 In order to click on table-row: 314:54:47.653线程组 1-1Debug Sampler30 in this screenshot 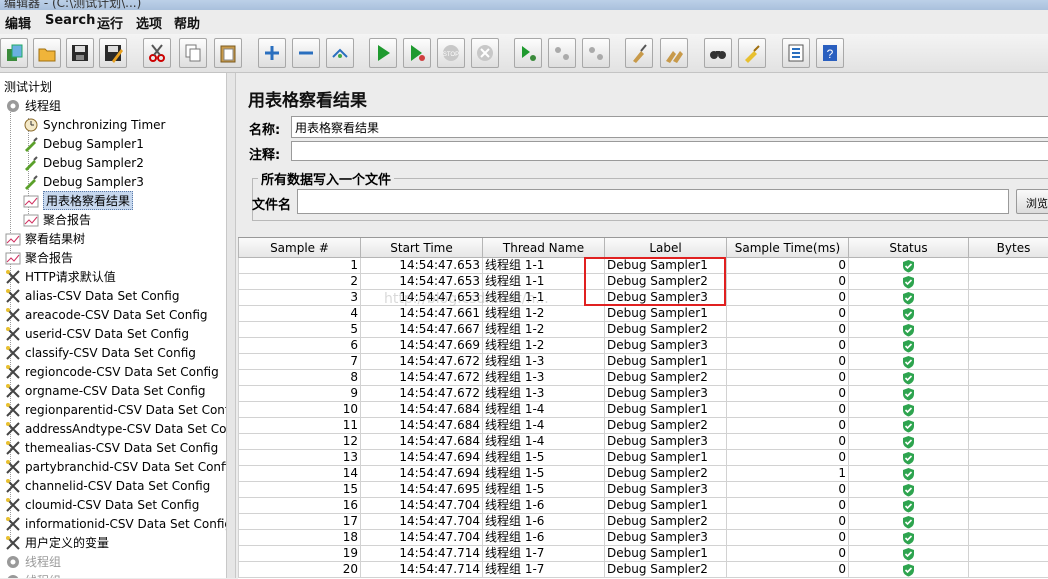, I will do `click(643, 298)`.